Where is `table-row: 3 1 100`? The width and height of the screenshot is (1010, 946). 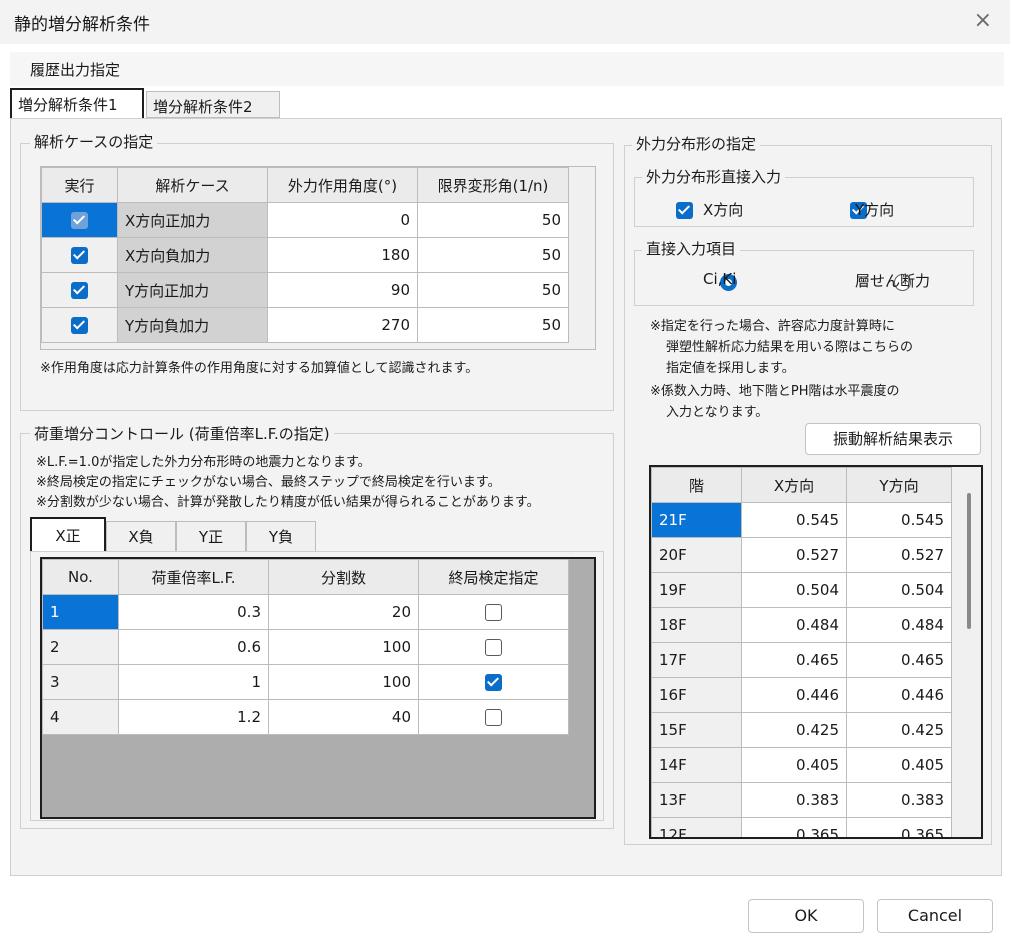 table-row: 3 1 100 is located at coordinates (305, 682).